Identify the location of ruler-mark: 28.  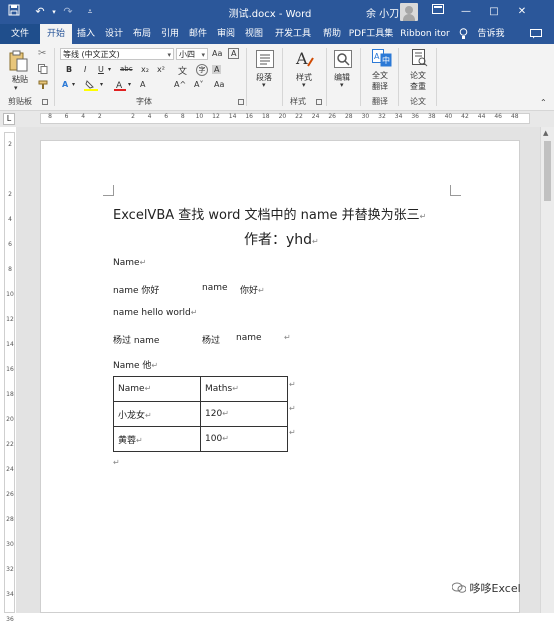
(348, 116).